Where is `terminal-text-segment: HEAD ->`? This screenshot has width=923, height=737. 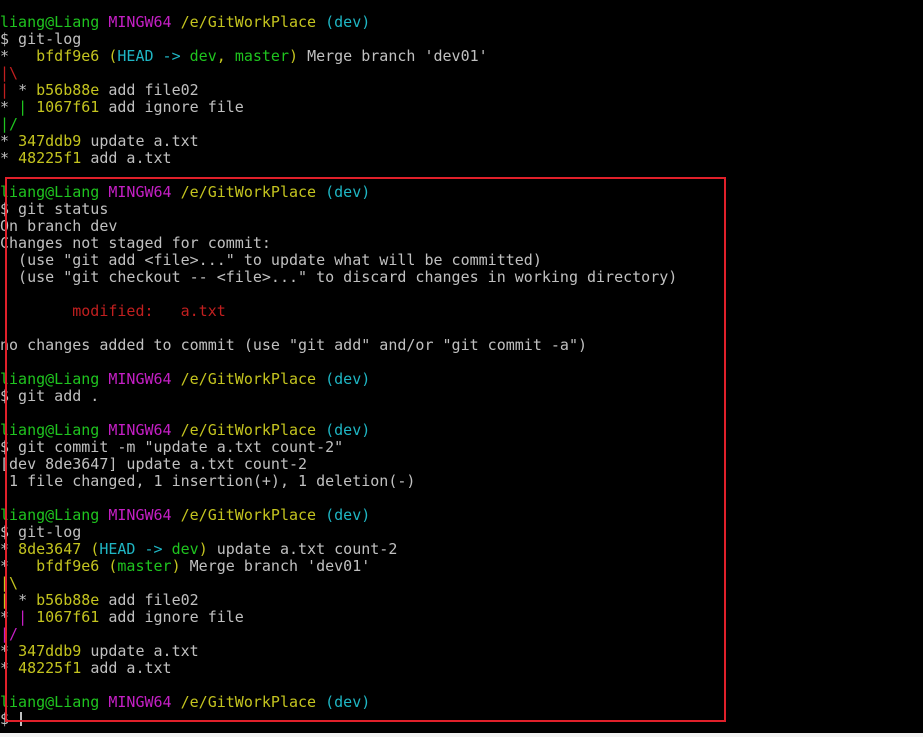
terminal-text-segment: HEAD -> is located at coordinates (135, 549).